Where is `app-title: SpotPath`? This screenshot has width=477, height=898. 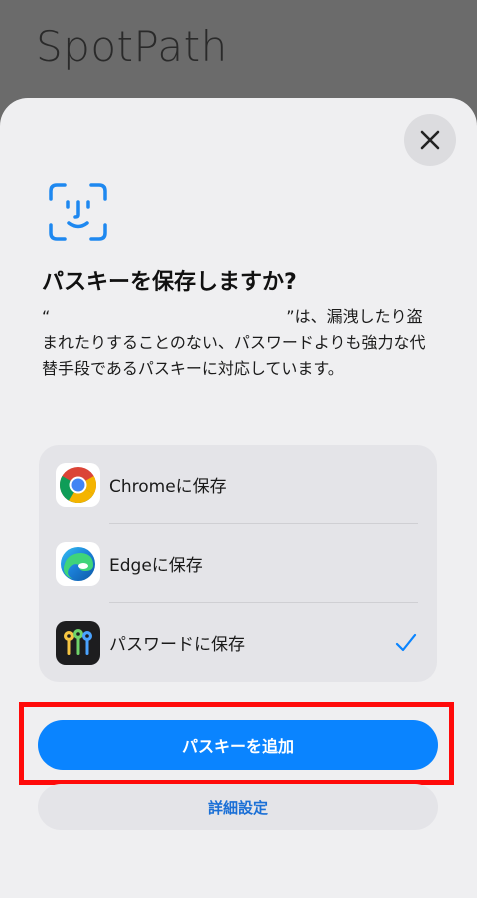 app-title: SpotPath is located at coordinates (132, 46).